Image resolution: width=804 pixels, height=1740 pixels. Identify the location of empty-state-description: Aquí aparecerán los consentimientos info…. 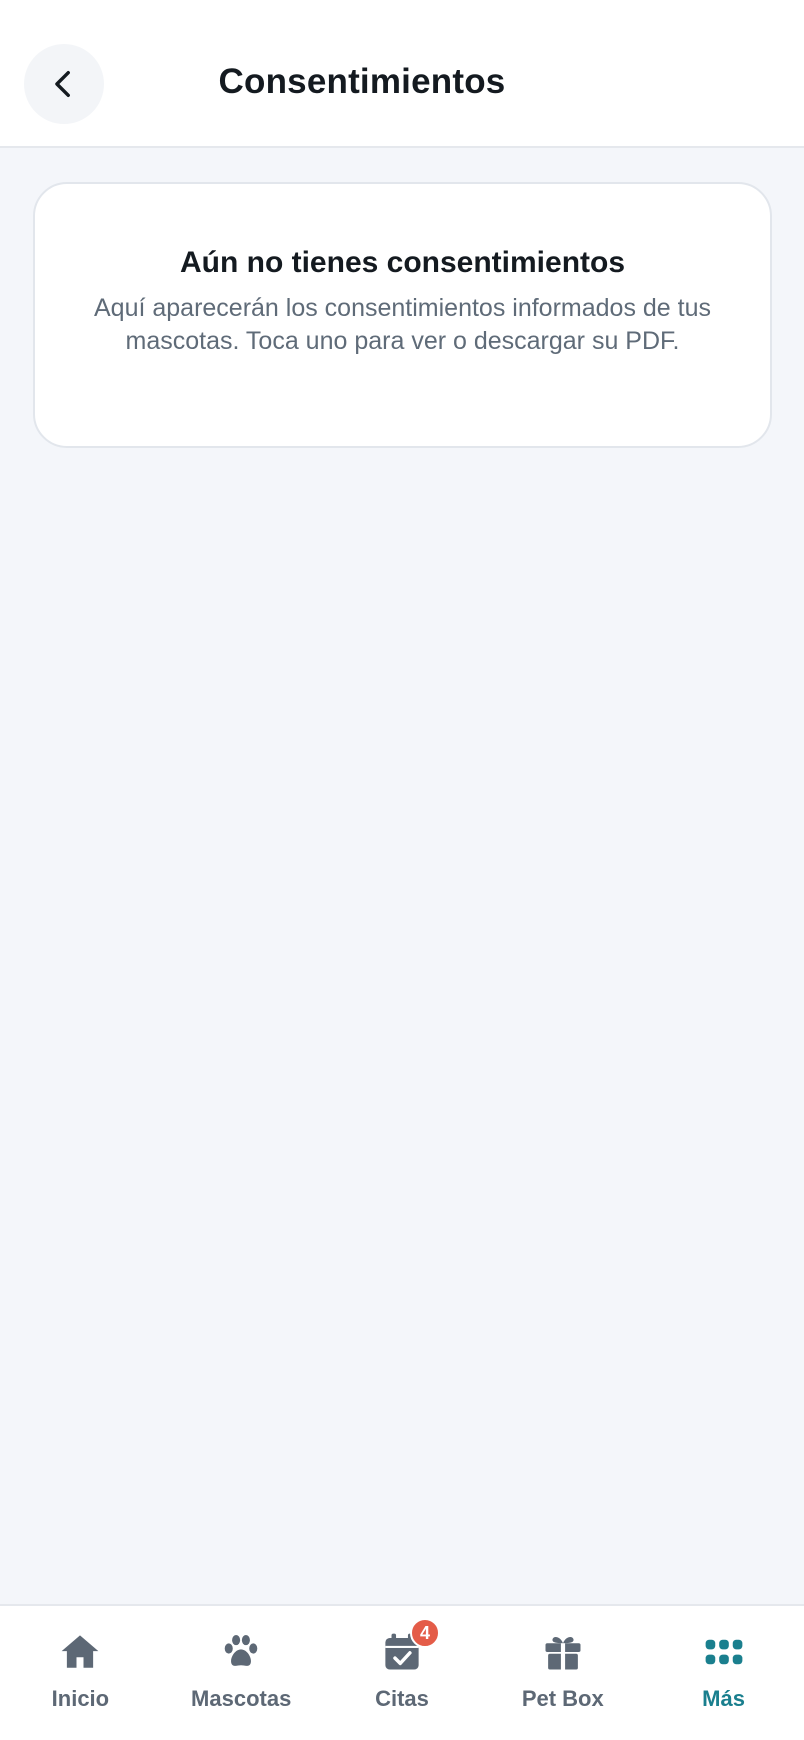
(402, 324).